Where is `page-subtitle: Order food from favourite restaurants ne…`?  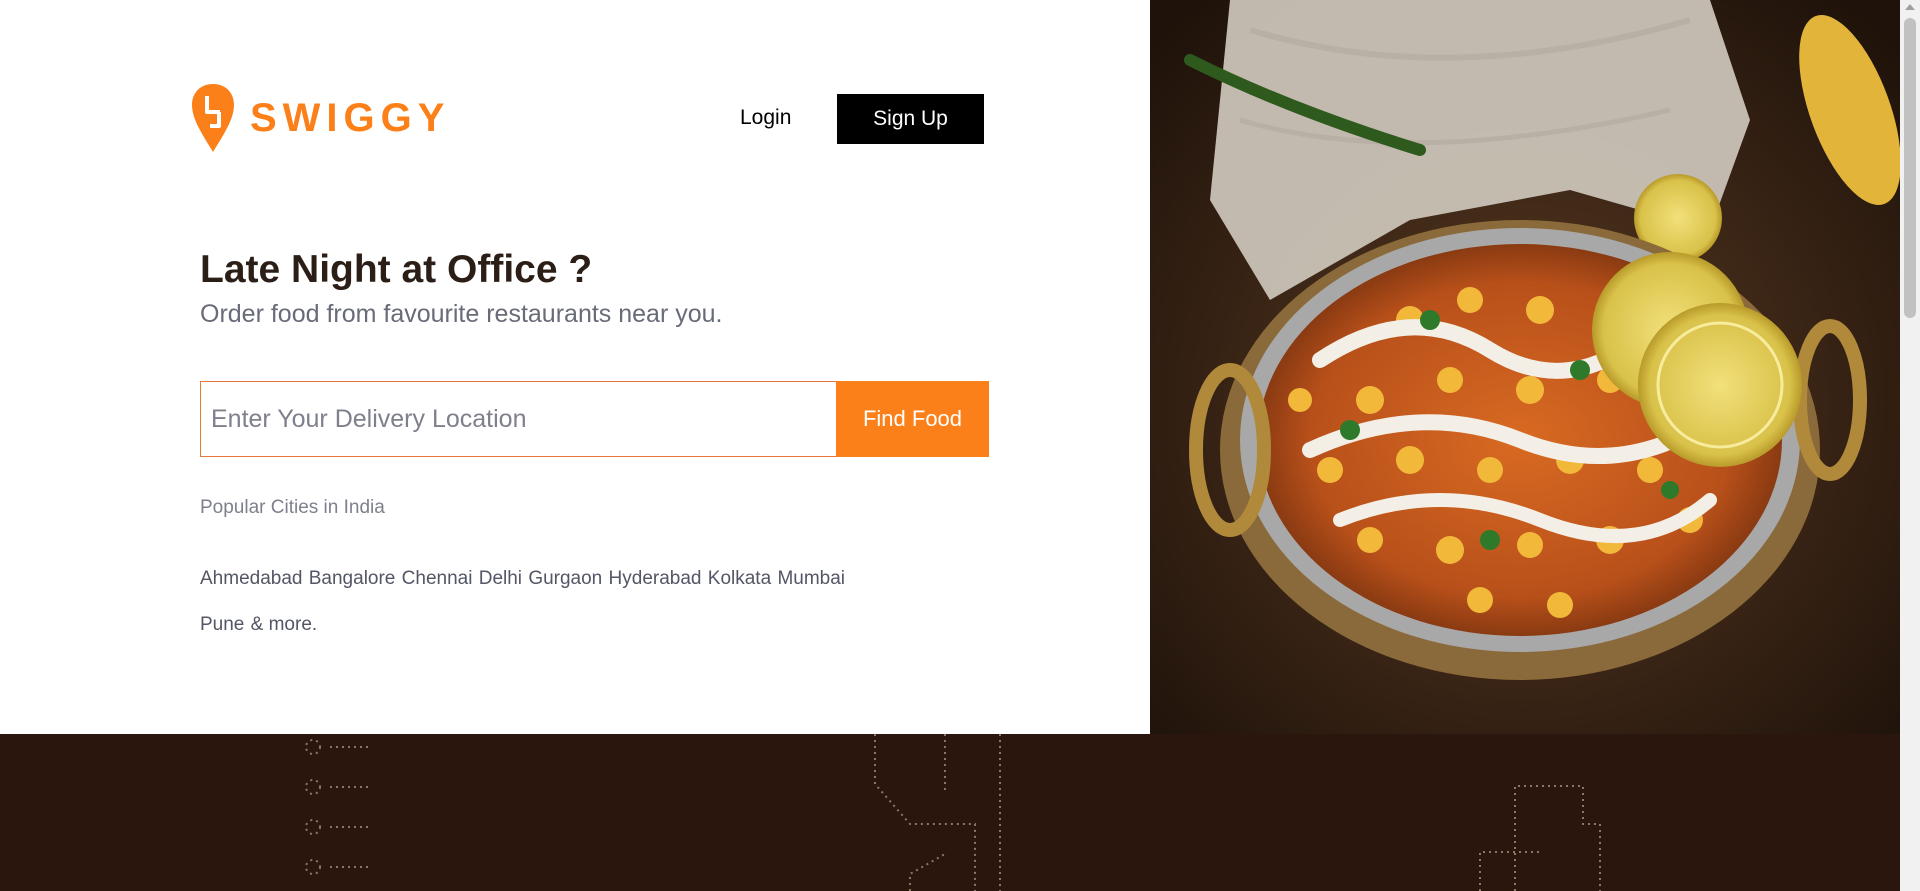
page-subtitle: Order food from favourite restaurants ne… is located at coordinates (461, 314).